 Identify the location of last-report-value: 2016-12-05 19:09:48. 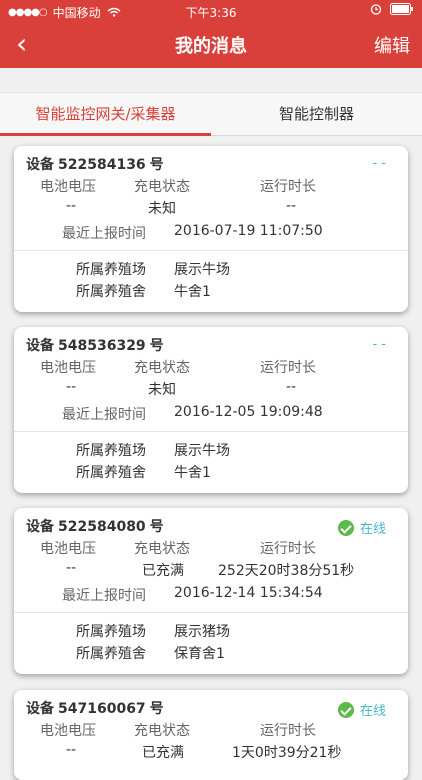
(248, 412).